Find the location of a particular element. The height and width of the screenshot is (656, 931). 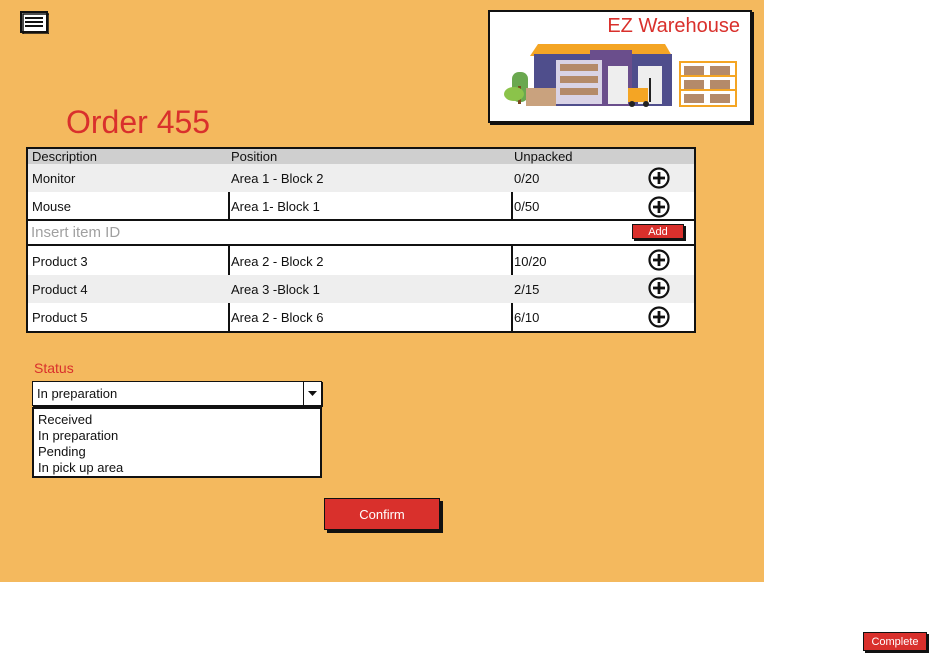

cell-unpacked: 0/20 is located at coordinates (527, 178).